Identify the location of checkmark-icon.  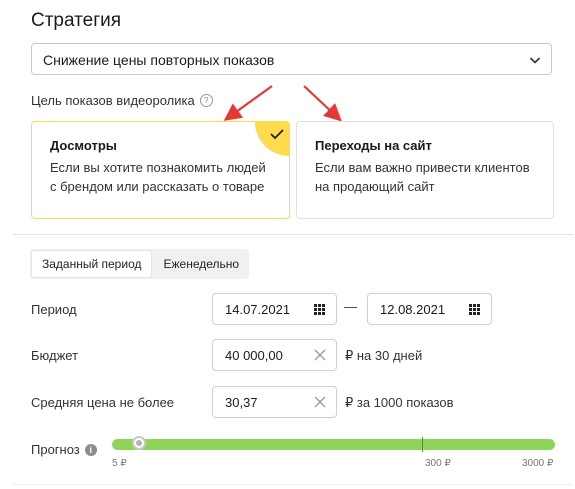
(272, 139).